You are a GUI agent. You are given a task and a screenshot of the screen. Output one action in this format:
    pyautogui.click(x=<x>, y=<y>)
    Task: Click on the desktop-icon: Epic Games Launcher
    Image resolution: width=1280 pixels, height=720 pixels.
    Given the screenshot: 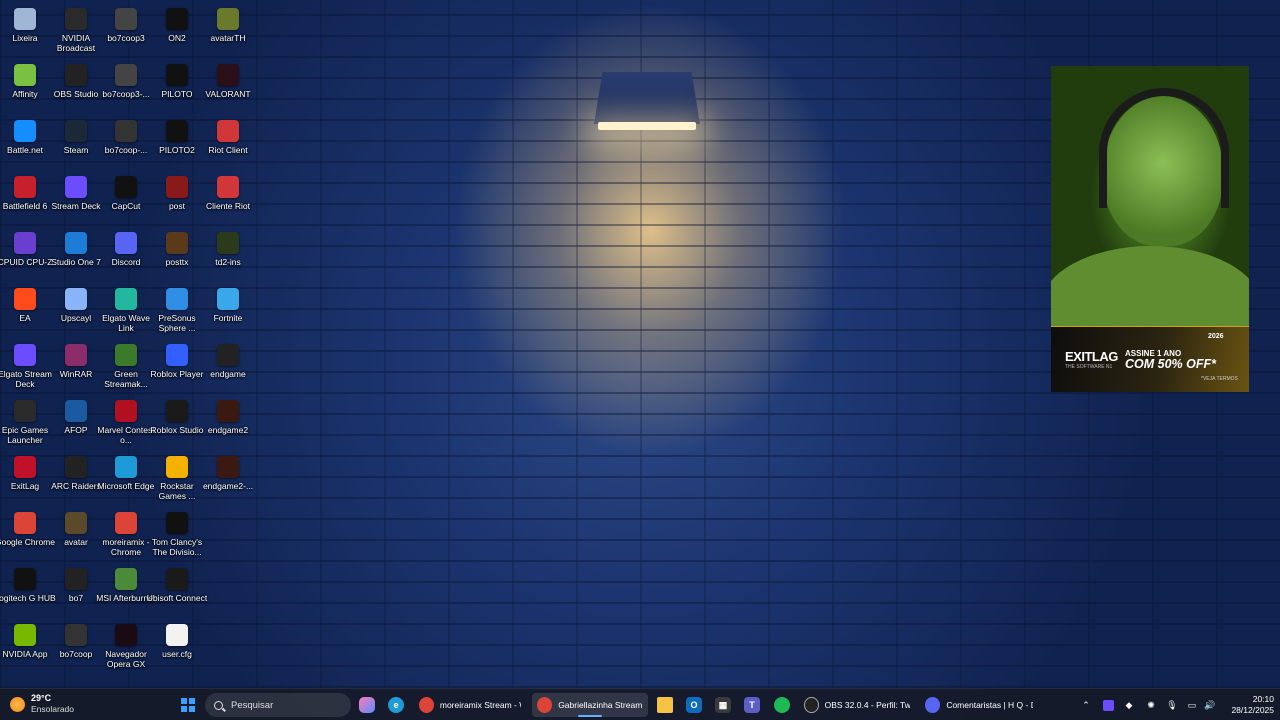 What is the action you would take?
    pyautogui.click(x=25, y=423)
    